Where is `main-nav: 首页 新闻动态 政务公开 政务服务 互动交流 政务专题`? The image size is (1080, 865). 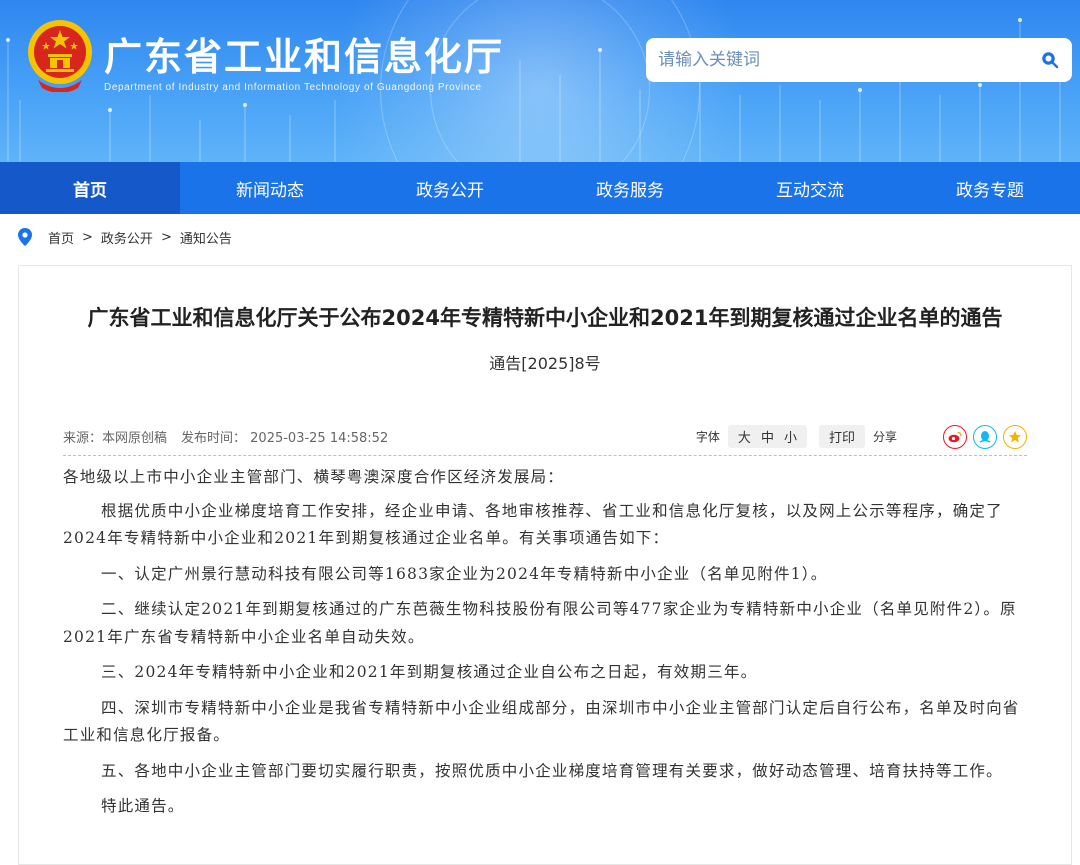 main-nav: 首页 新闻动态 政务公开 政务服务 互动交流 政务专题 is located at coordinates (540, 188).